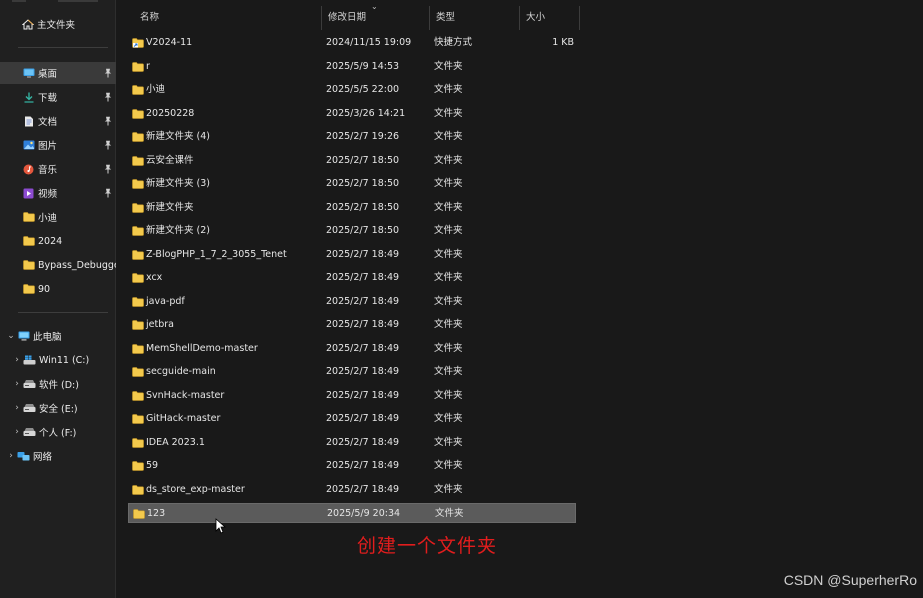  I want to click on sidebar-item-下载: 下载, so click(58, 97).